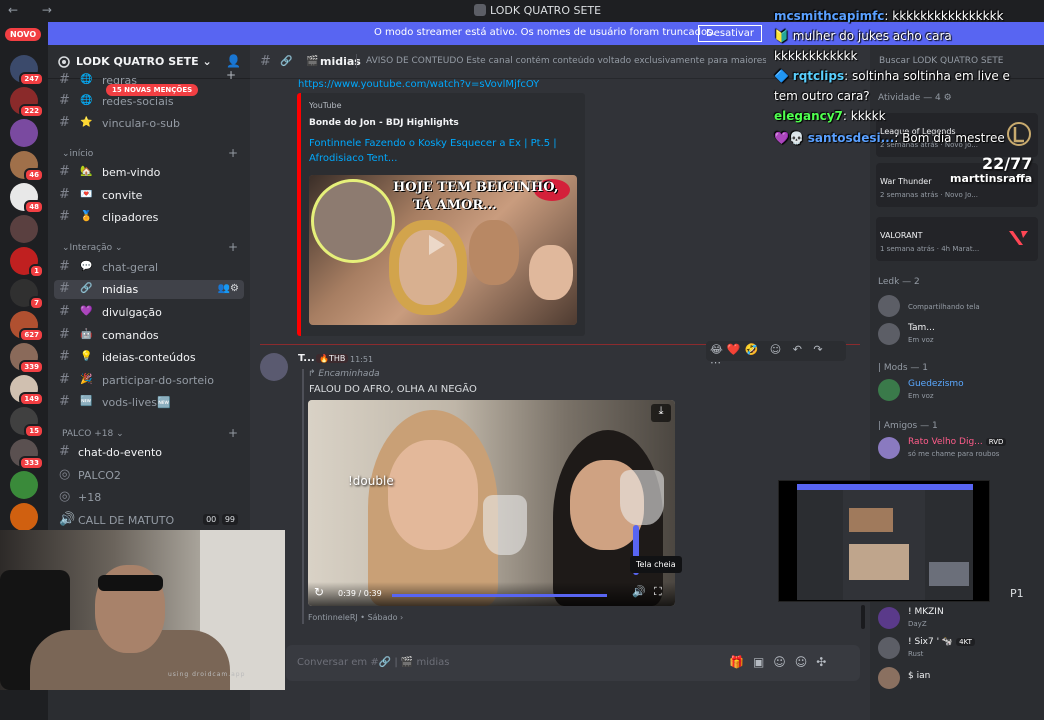  Describe the element at coordinates (149, 335) in the screenshot. I see `channel-comandos: # 🤖 comandos` at that location.